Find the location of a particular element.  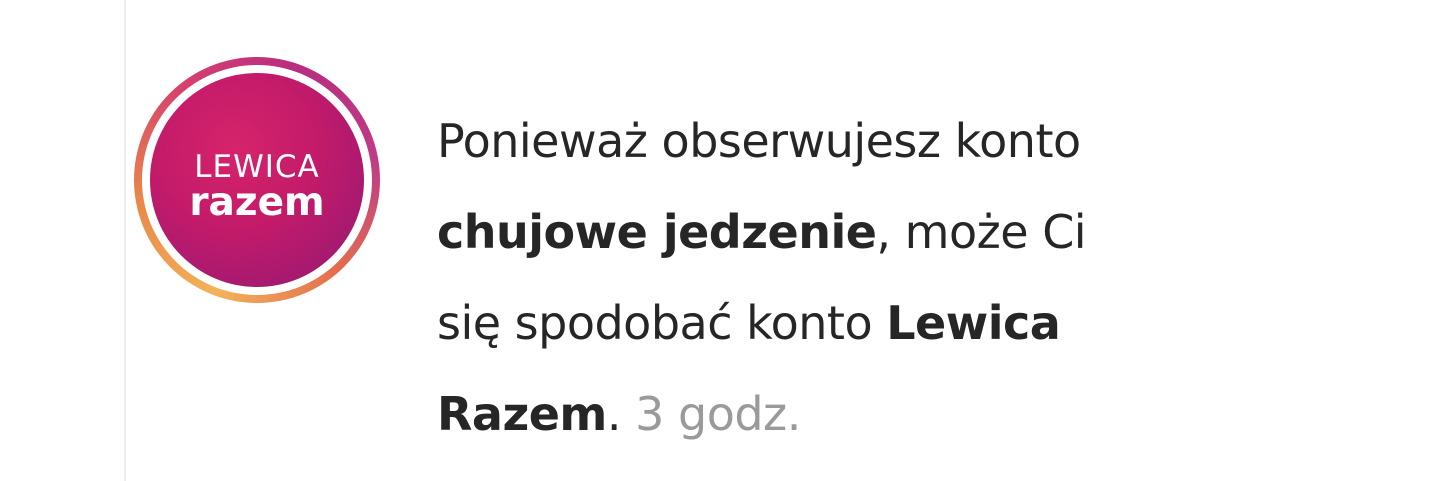

message-line2-rest: , może Ci is located at coordinates (981, 232).